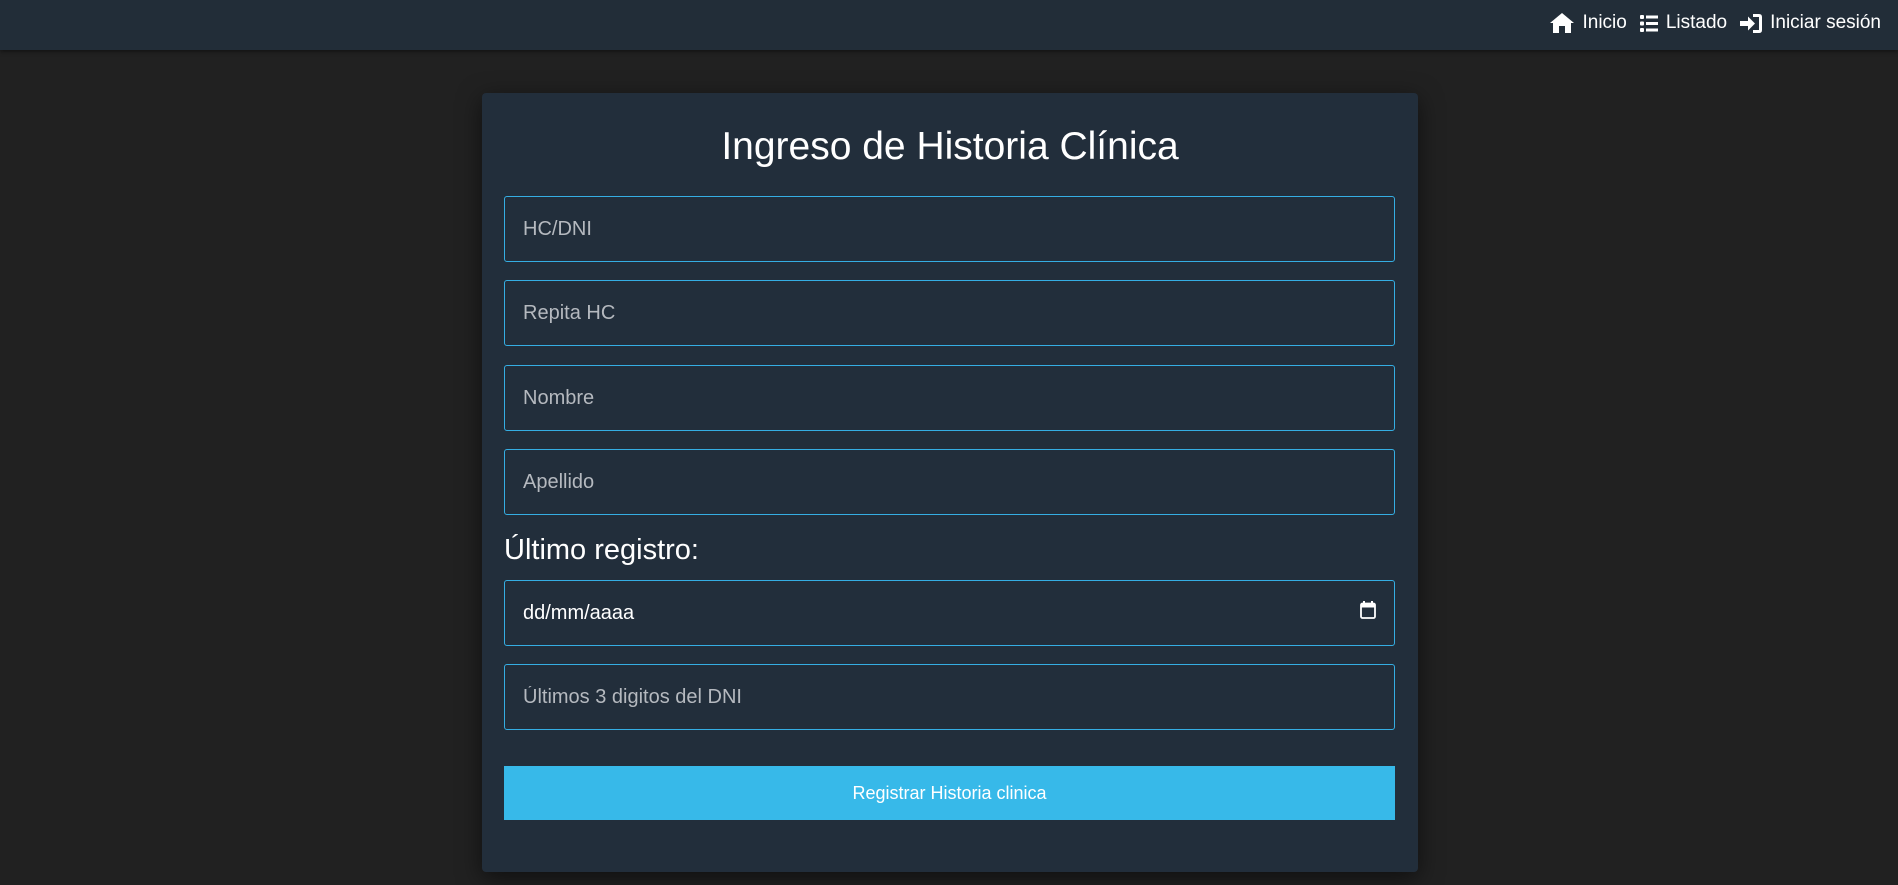  Describe the element at coordinates (949, 793) in the screenshot. I see `register-clinical-history-button: Registrar Historia clinica` at that location.